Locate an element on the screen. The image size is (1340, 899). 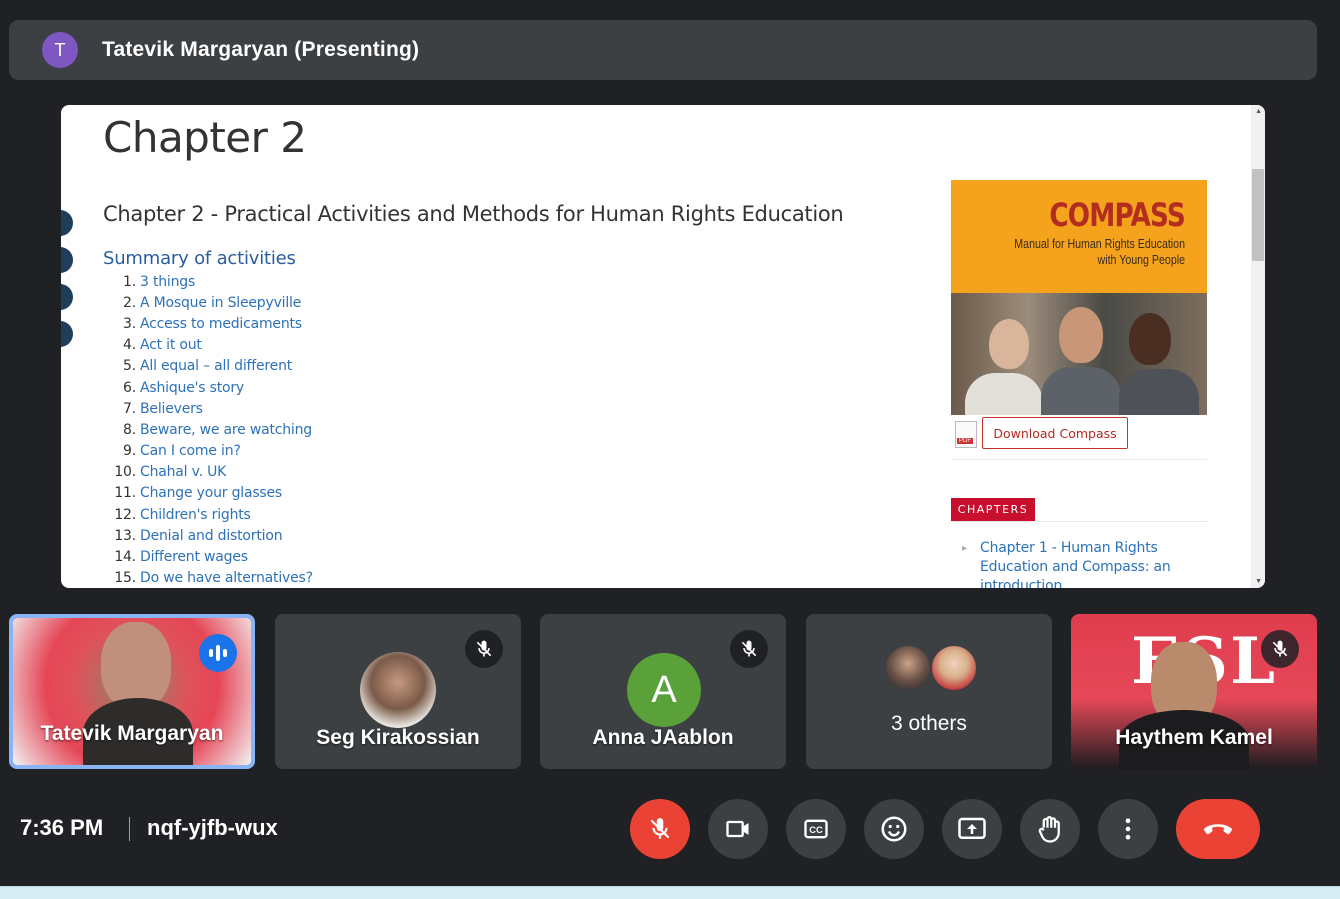
activity-link: 3 things is located at coordinates (167, 282).